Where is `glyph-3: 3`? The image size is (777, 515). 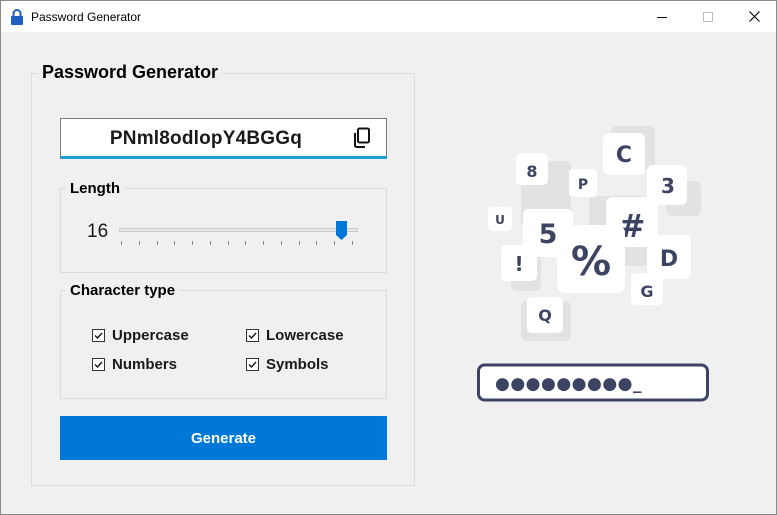 glyph-3: 3 is located at coordinates (668, 186).